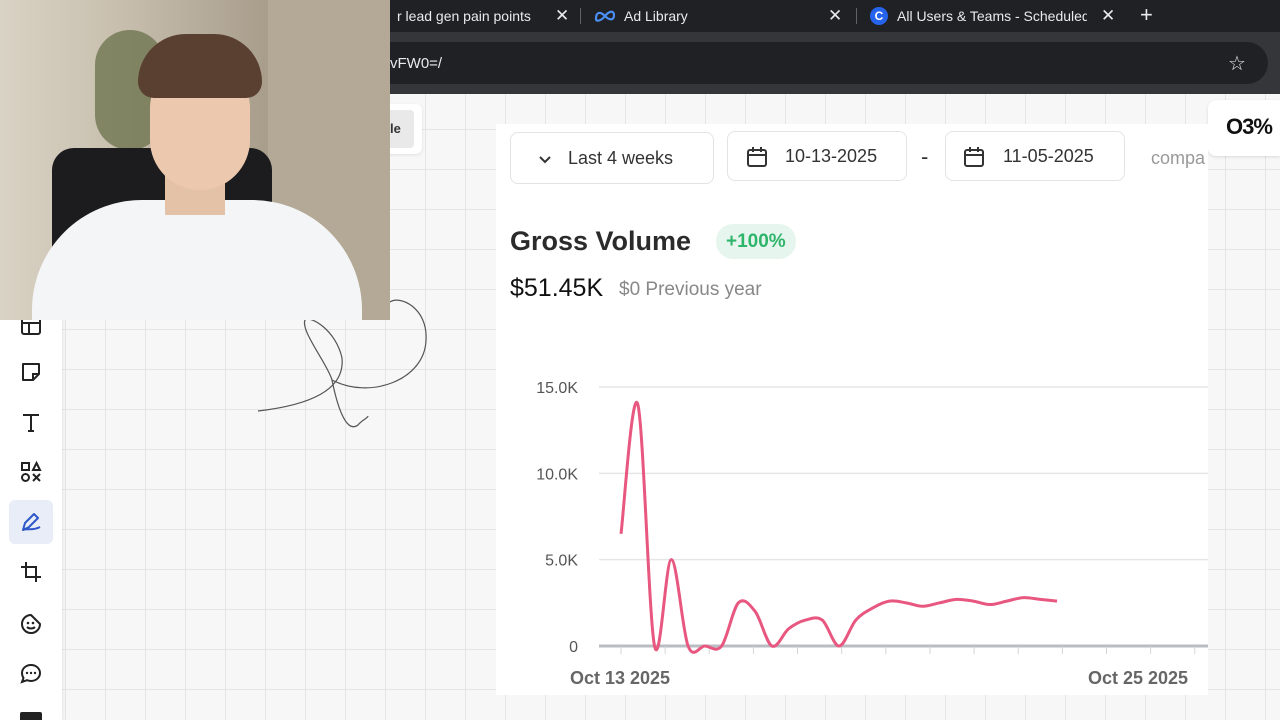 This screenshot has width=1280, height=720. I want to click on partial-button-label: le, so click(401, 129).